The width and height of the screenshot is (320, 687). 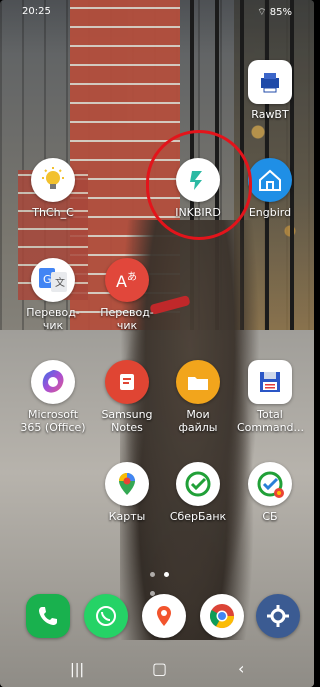 What do you see at coordinates (47, 279) in the screenshot?
I see `svg-text: G` at bounding box center [47, 279].